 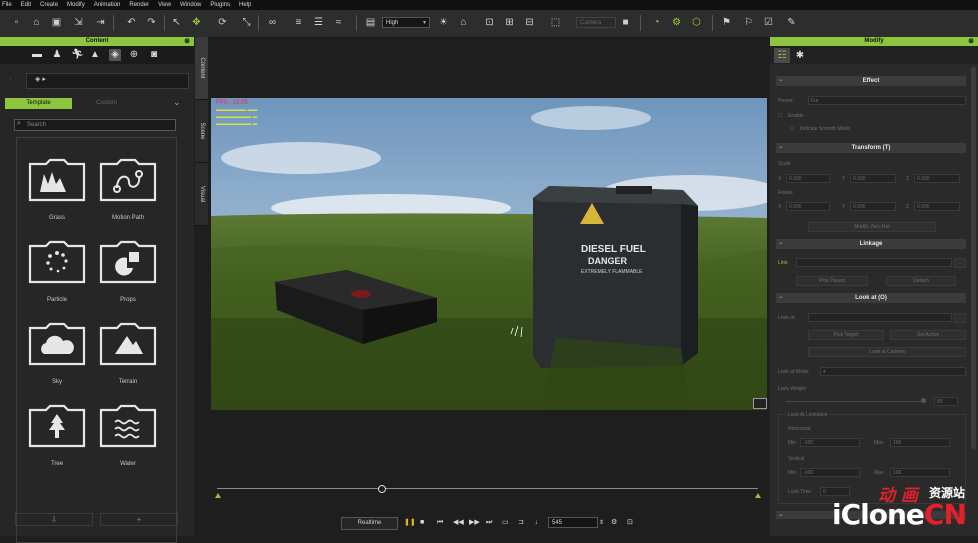 What do you see at coordinates (38, 103) in the screenshot?
I see `tab-template: Template` at bounding box center [38, 103].